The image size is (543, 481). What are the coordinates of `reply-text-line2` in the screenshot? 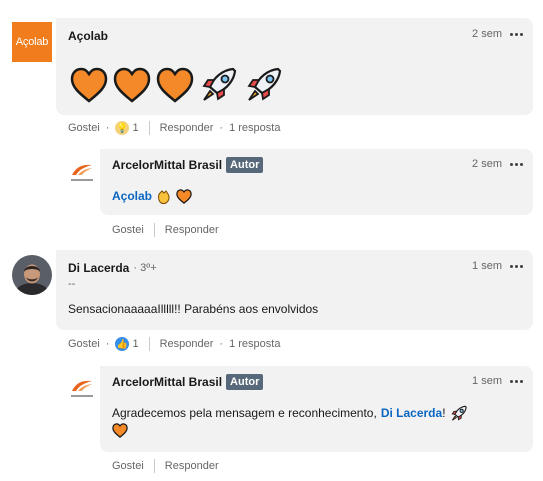 It's located at (120, 433).